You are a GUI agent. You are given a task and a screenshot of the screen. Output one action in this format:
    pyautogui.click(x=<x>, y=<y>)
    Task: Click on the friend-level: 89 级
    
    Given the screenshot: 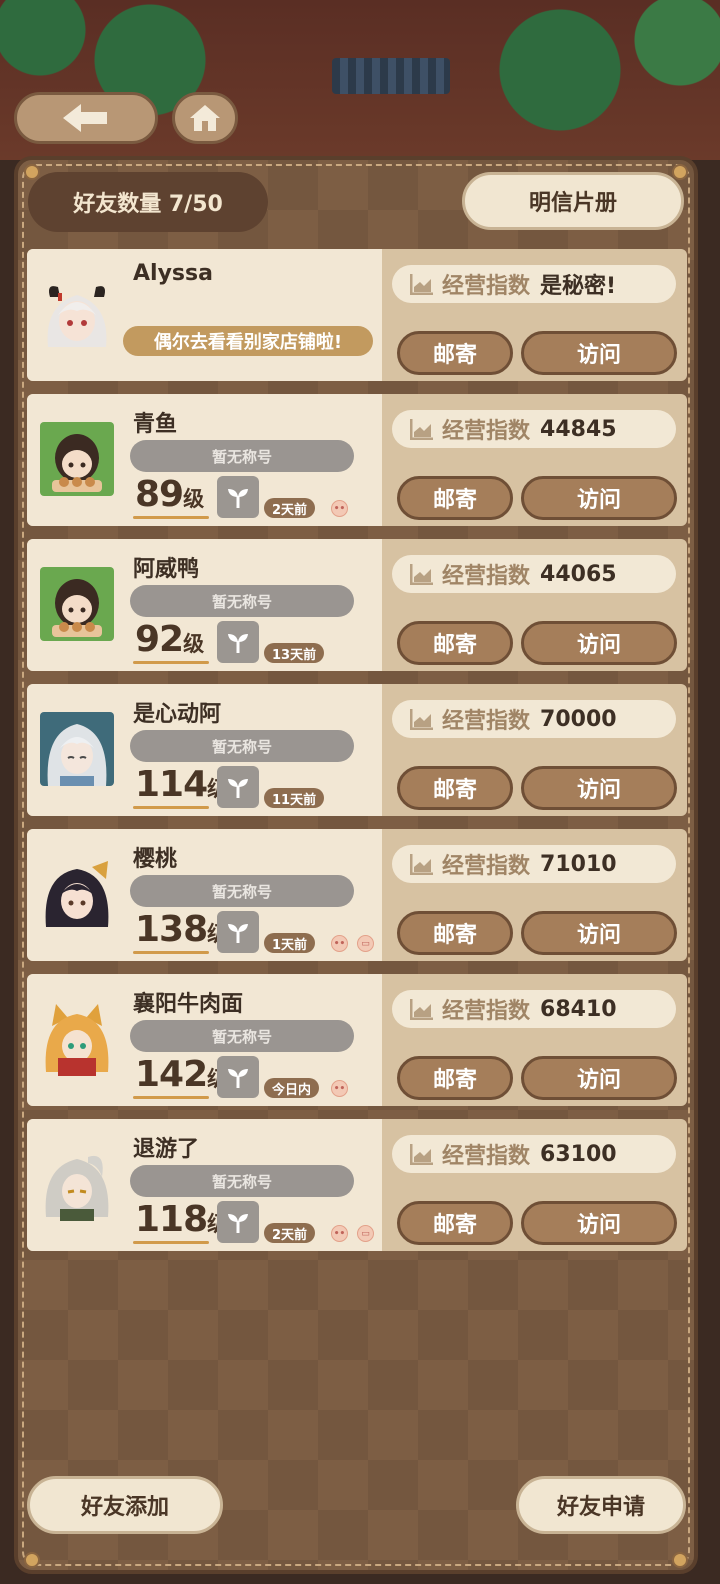 What is the action you would take?
    pyautogui.click(x=169, y=497)
    